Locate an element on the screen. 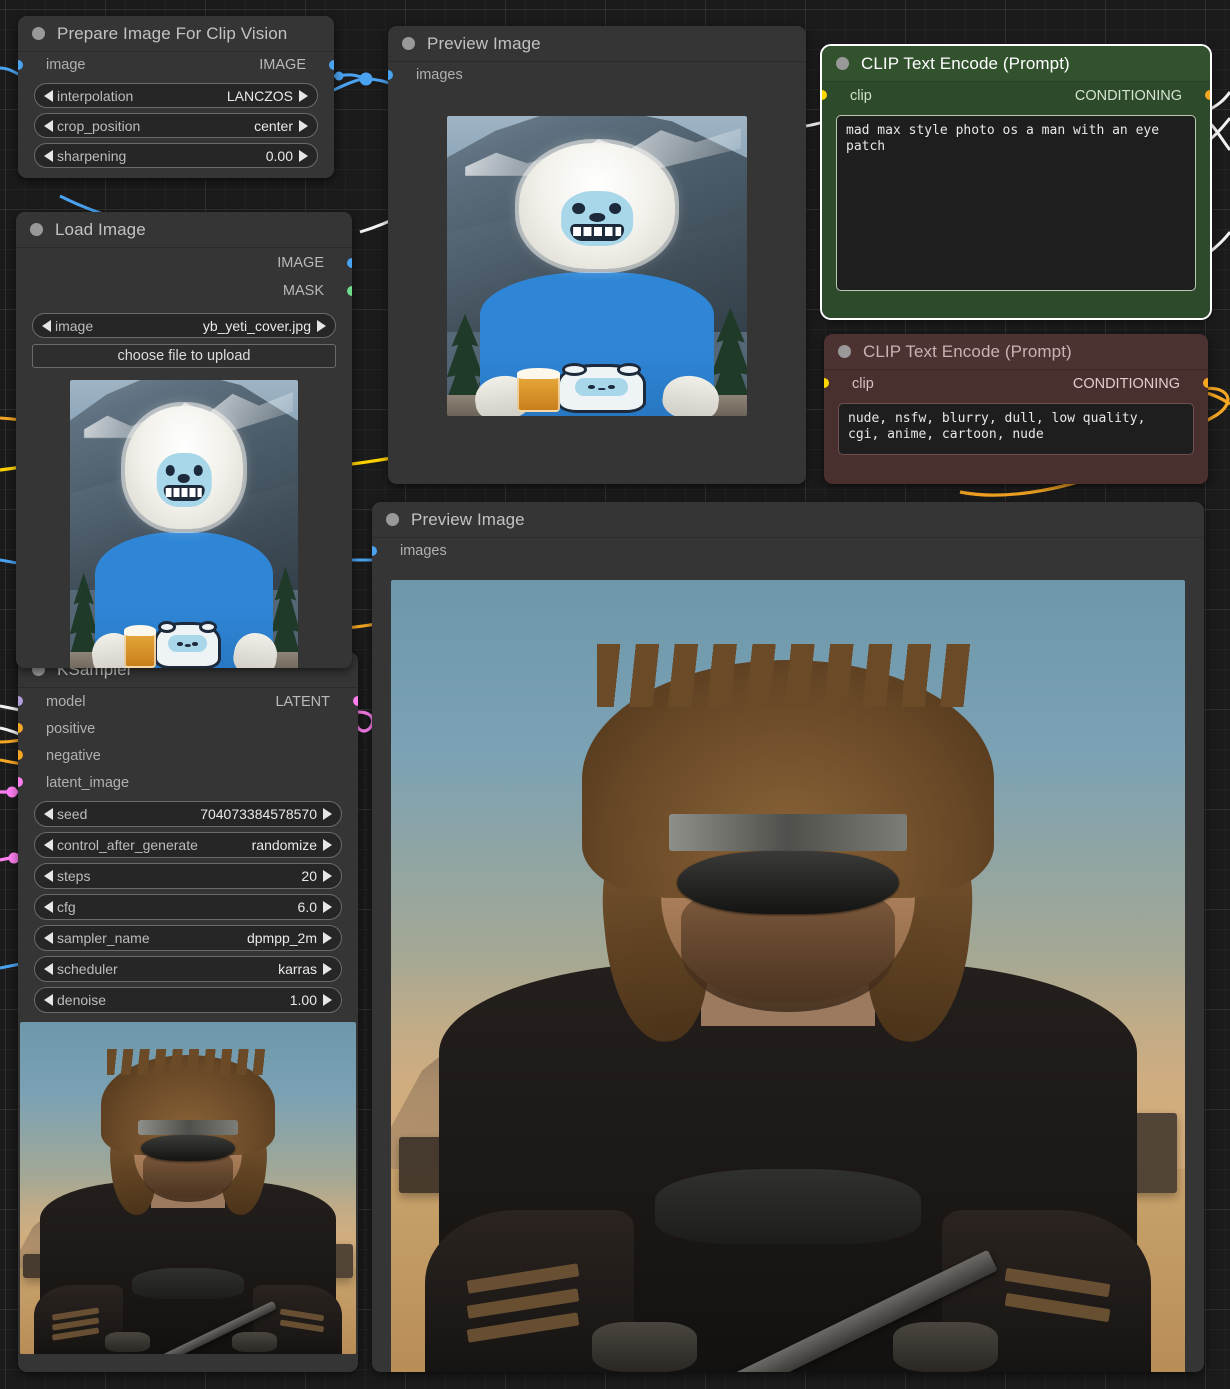  widget-steps: steps 20 is located at coordinates (188, 876).